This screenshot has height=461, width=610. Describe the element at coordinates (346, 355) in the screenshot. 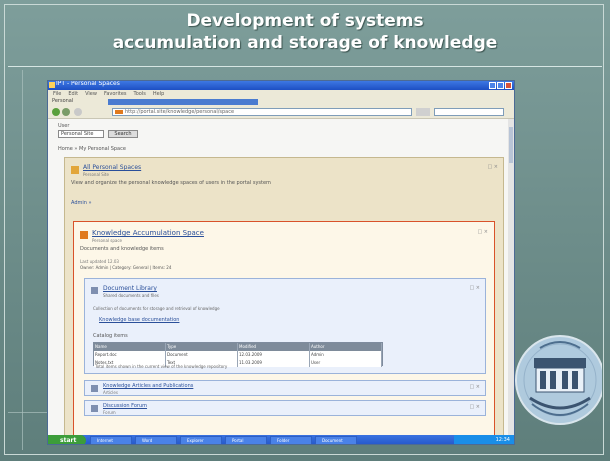

I see `table-cell: Admin` at that location.